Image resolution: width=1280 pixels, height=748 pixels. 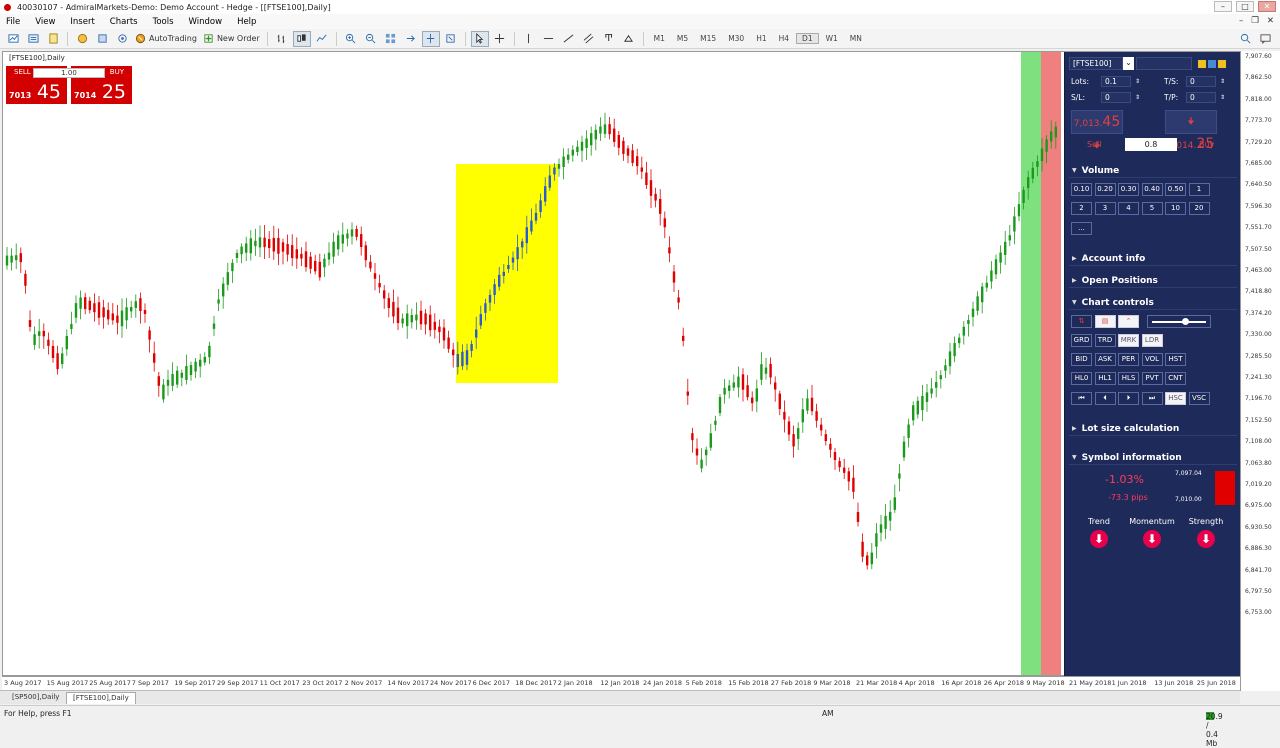 What do you see at coordinates (784, 38) in the screenshot?
I see `timeframe-h4: H4` at bounding box center [784, 38].